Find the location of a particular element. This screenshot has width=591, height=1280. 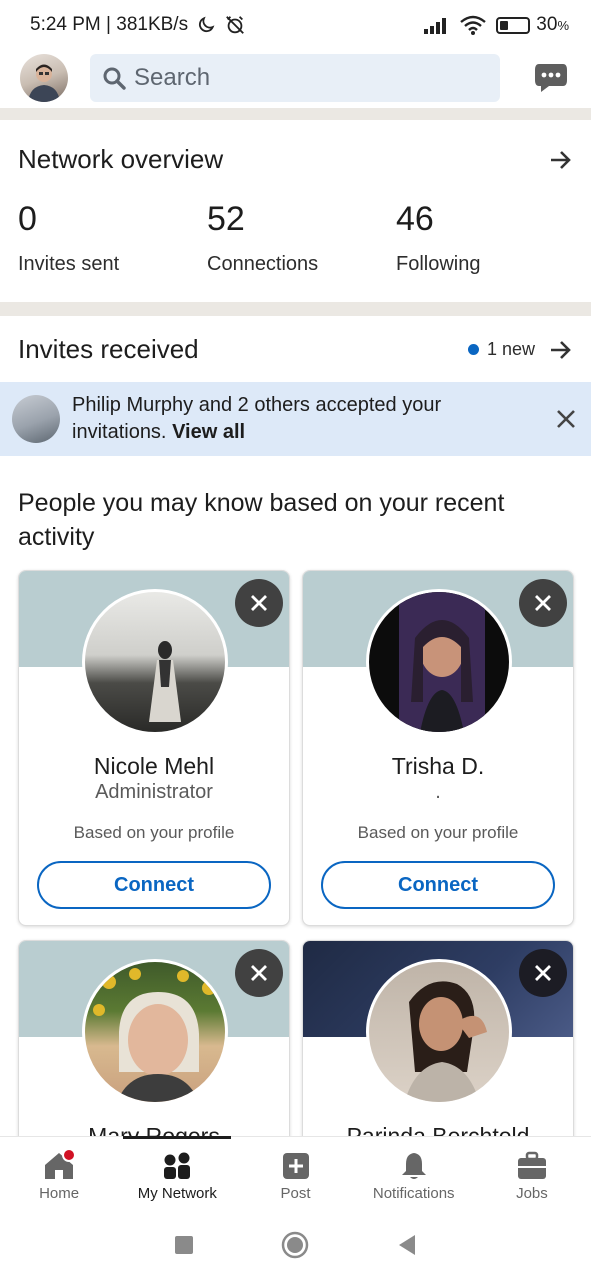

battery-percent-sign: % is located at coordinates (563, 25).